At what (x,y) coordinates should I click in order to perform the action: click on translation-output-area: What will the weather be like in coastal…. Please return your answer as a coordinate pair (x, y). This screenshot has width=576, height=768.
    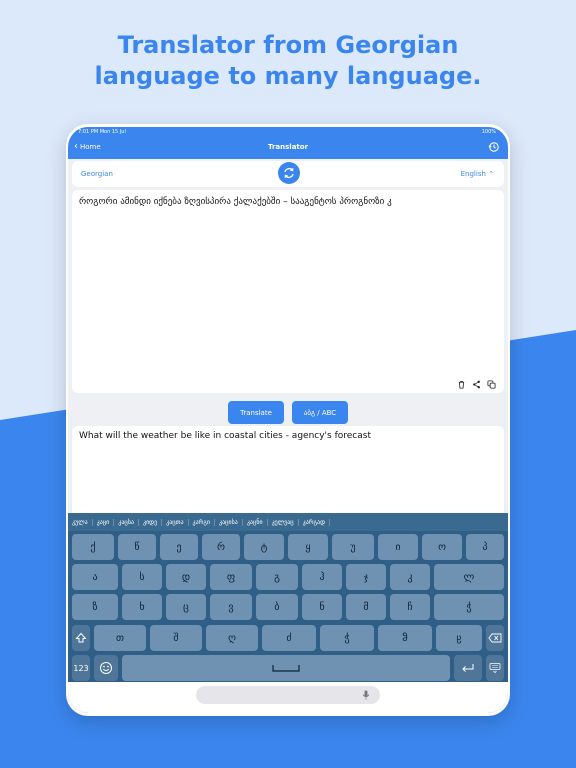
    Looking at the image, I should click on (288, 476).